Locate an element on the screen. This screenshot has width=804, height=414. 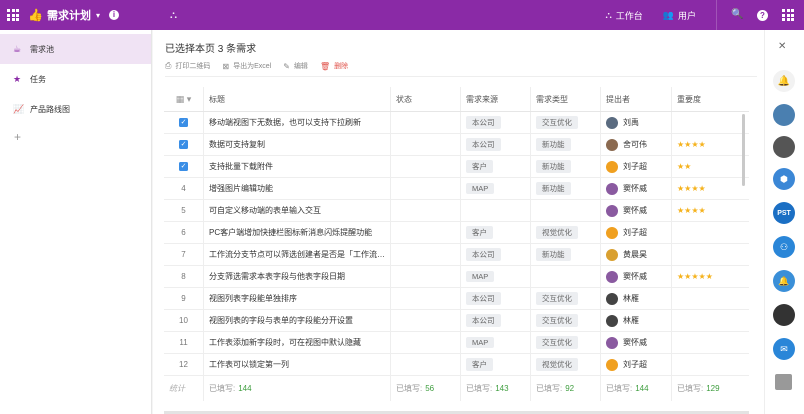
column-header-status: 状态 is located at coordinates (426, 99).